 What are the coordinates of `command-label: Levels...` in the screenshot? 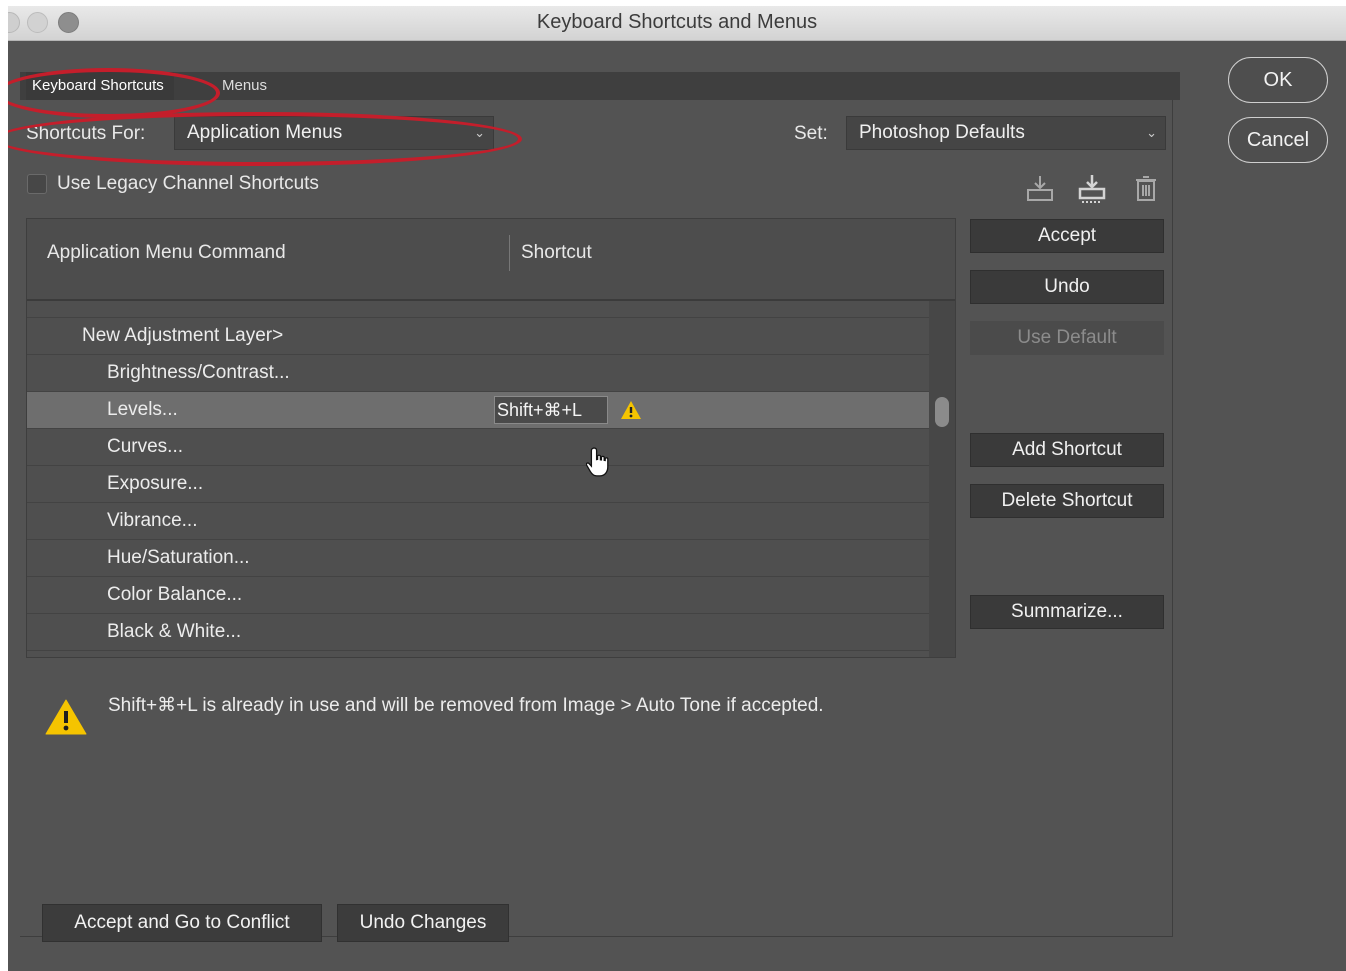 It's located at (142, 409).